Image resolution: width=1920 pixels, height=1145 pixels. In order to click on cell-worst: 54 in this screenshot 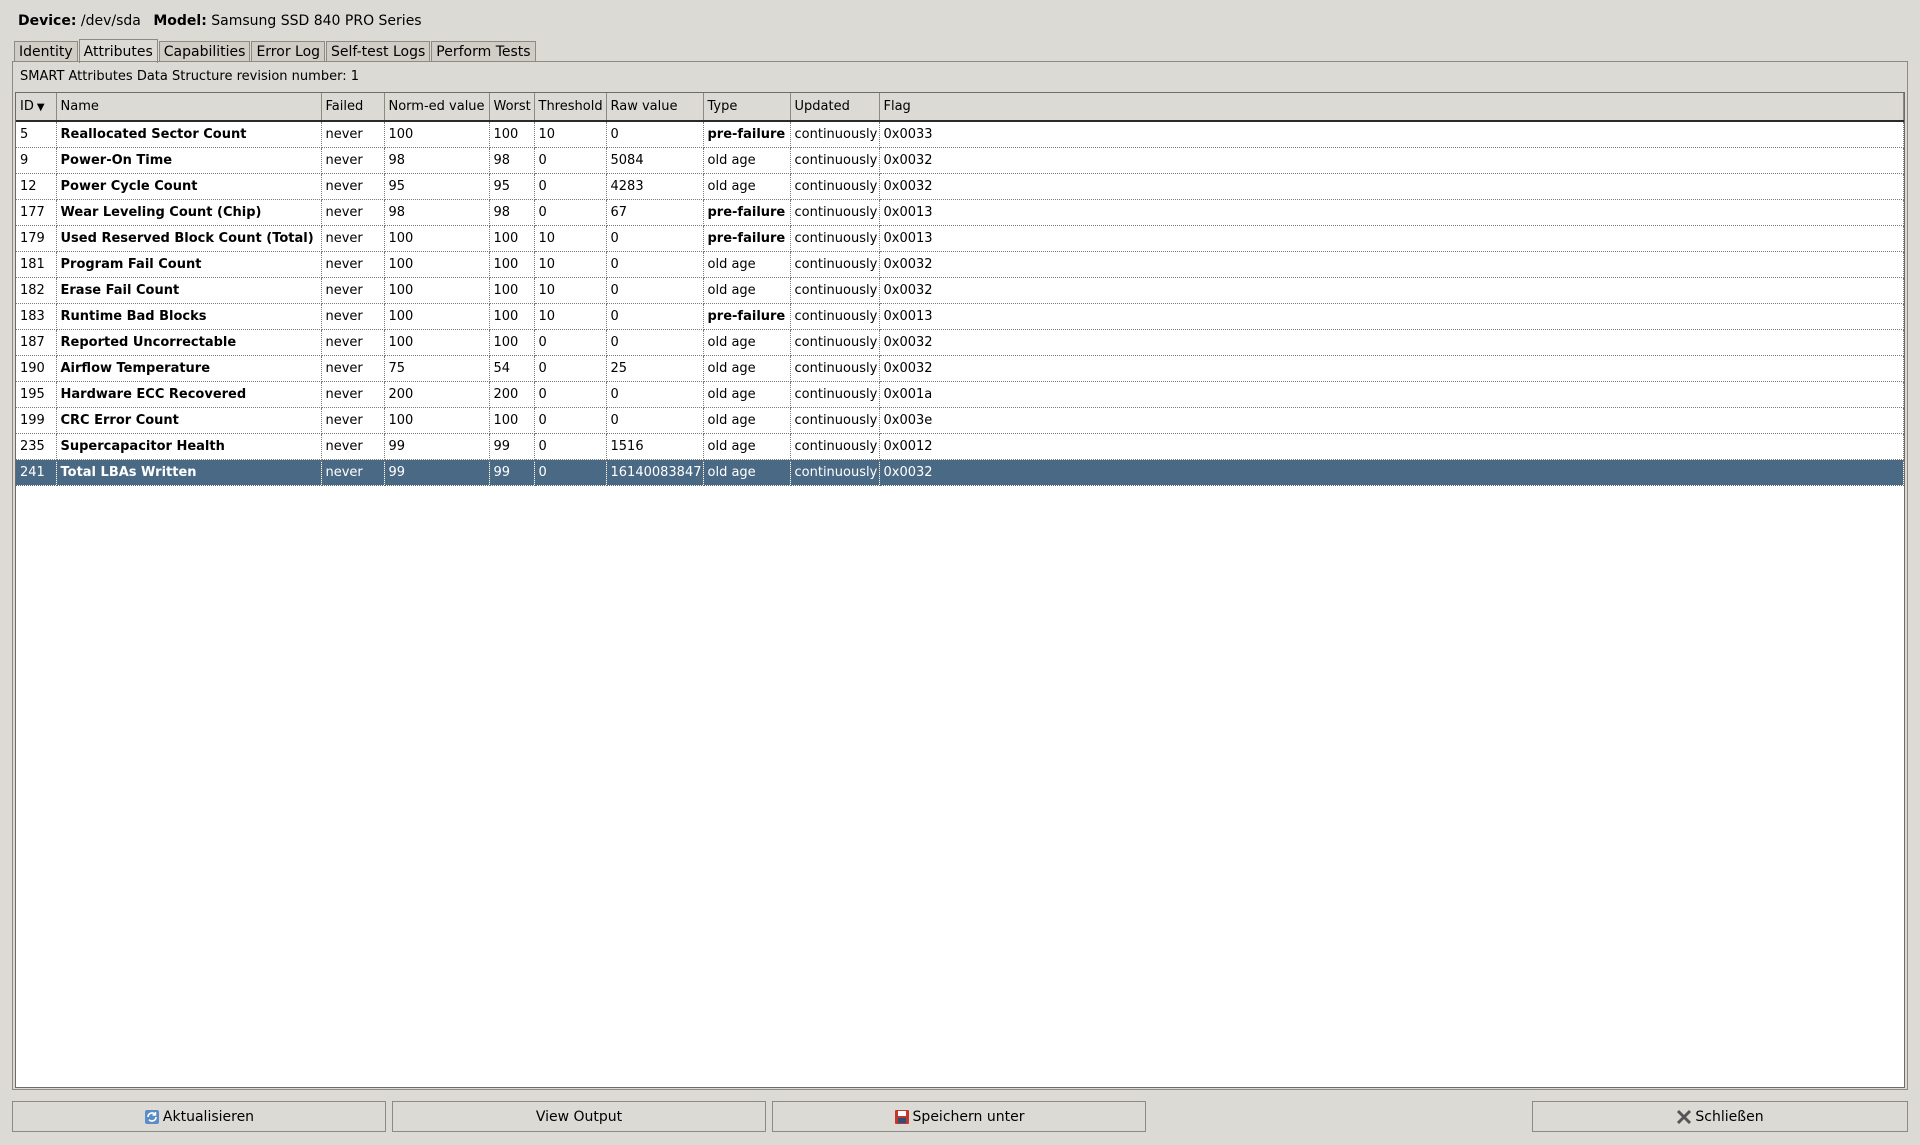, I will do `click(512, 368)`.